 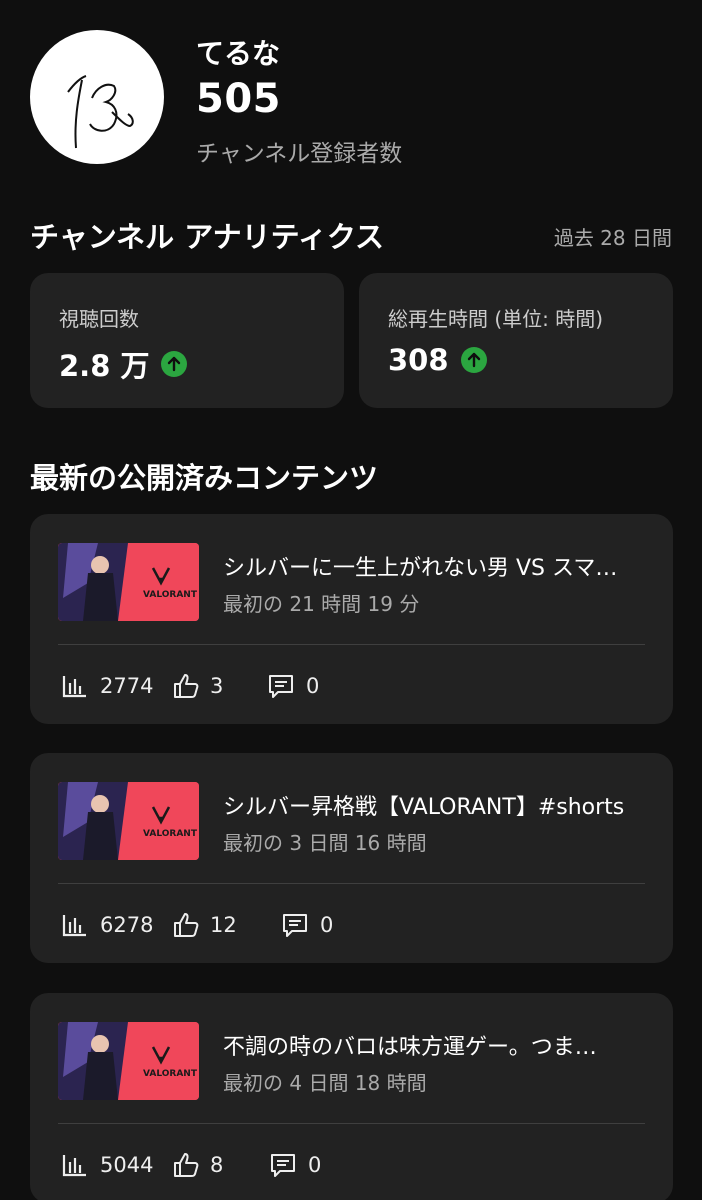 I want to click on latest-content-title: 最新の公開済みコンテンツ, so click(x=204, y=478).